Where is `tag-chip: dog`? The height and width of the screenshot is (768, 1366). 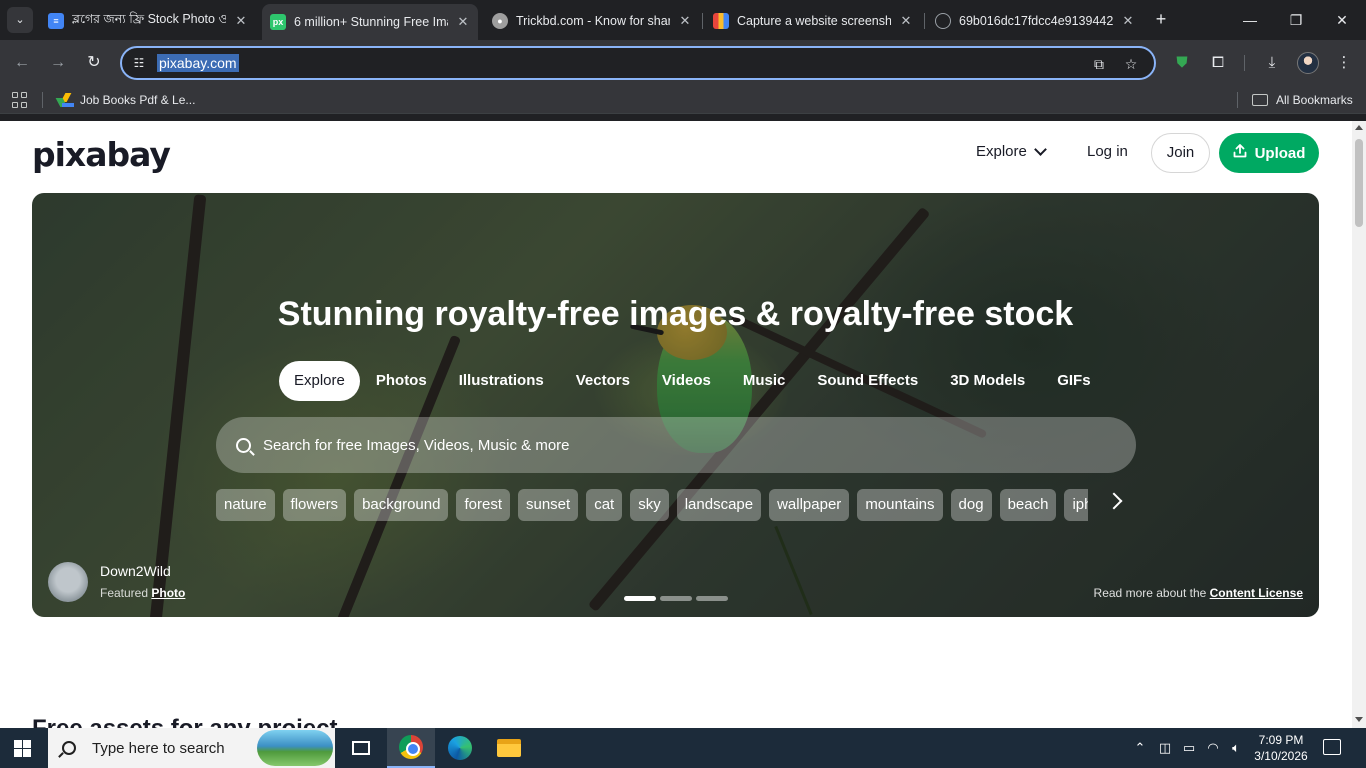 tag-chip: dog is located at coordinates (971, 505).